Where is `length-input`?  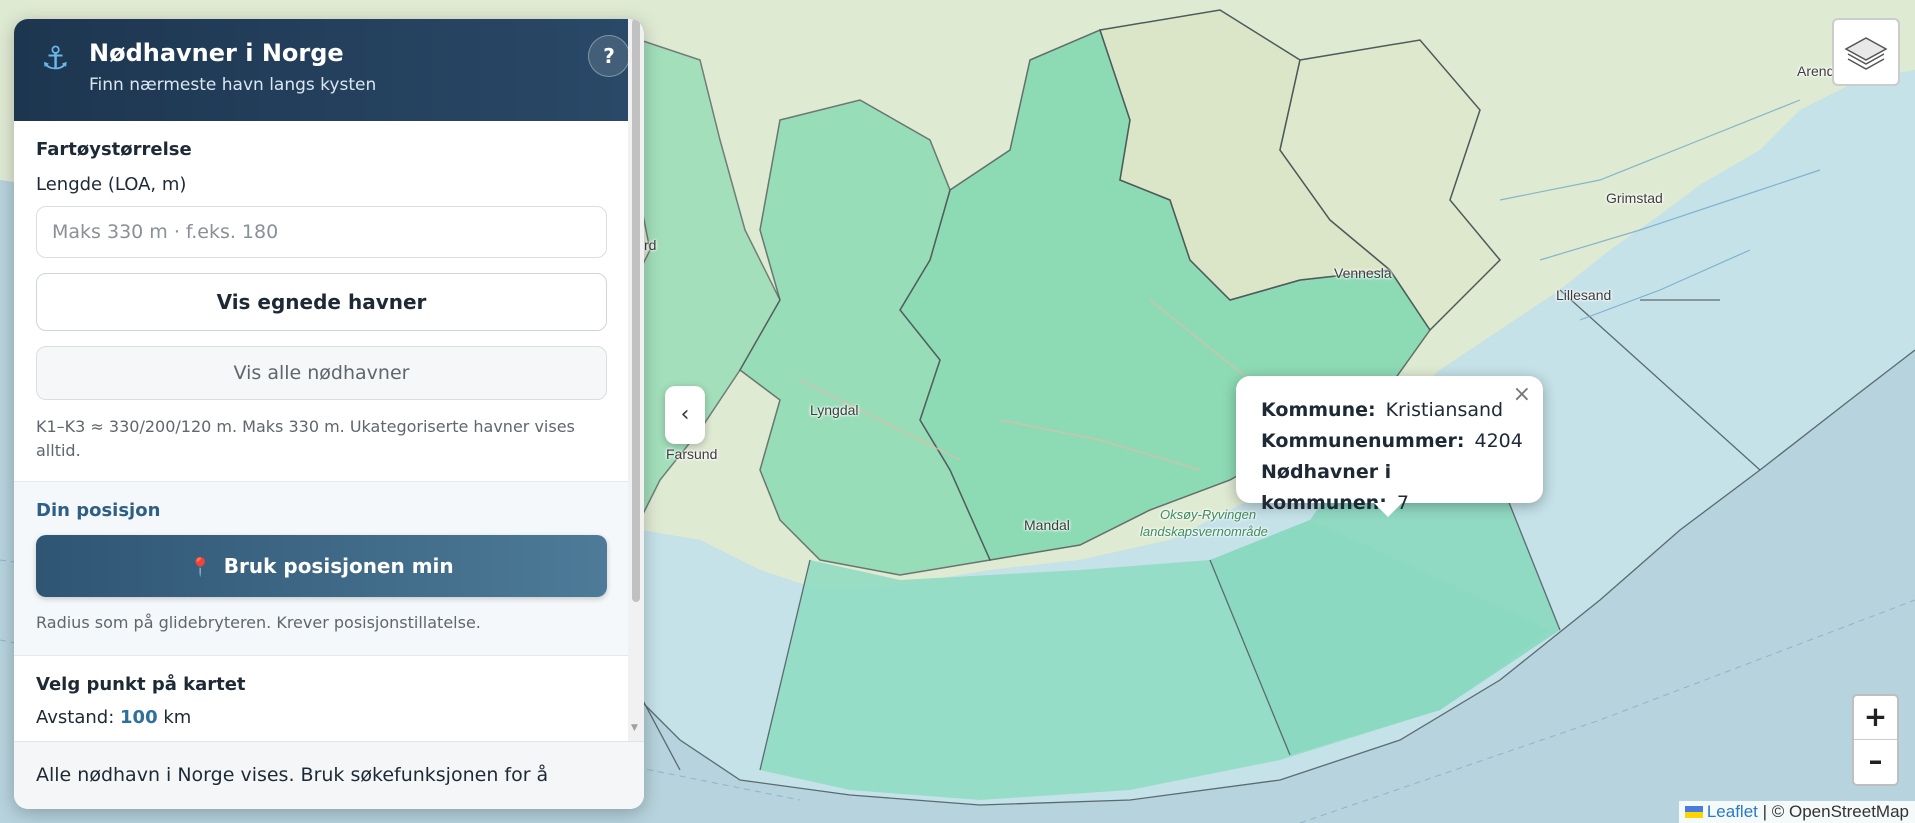
length-input is located at coordinates (321, 232).